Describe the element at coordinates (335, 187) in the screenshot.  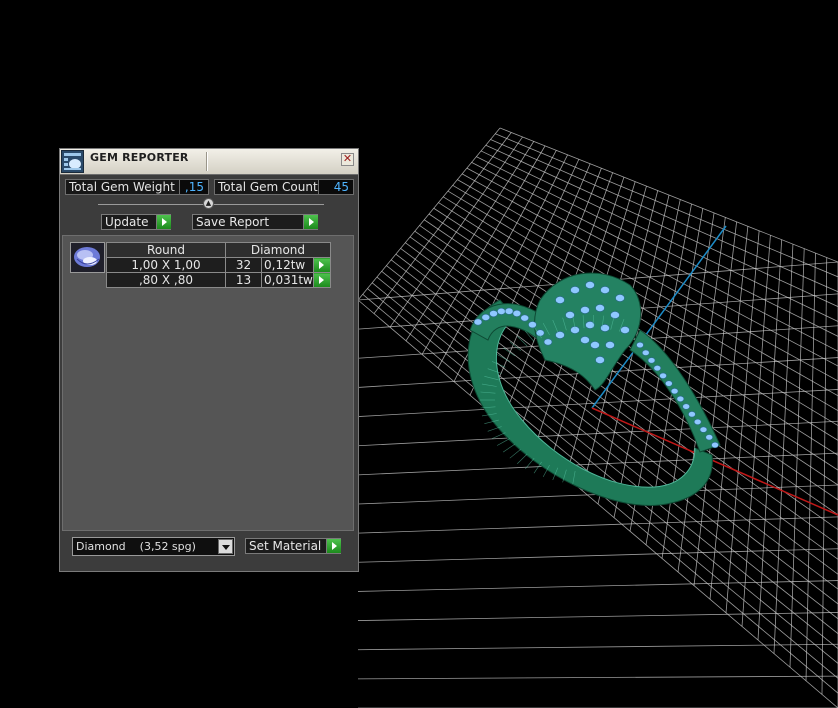
I see `total-gem-count-value: 45` at that location.